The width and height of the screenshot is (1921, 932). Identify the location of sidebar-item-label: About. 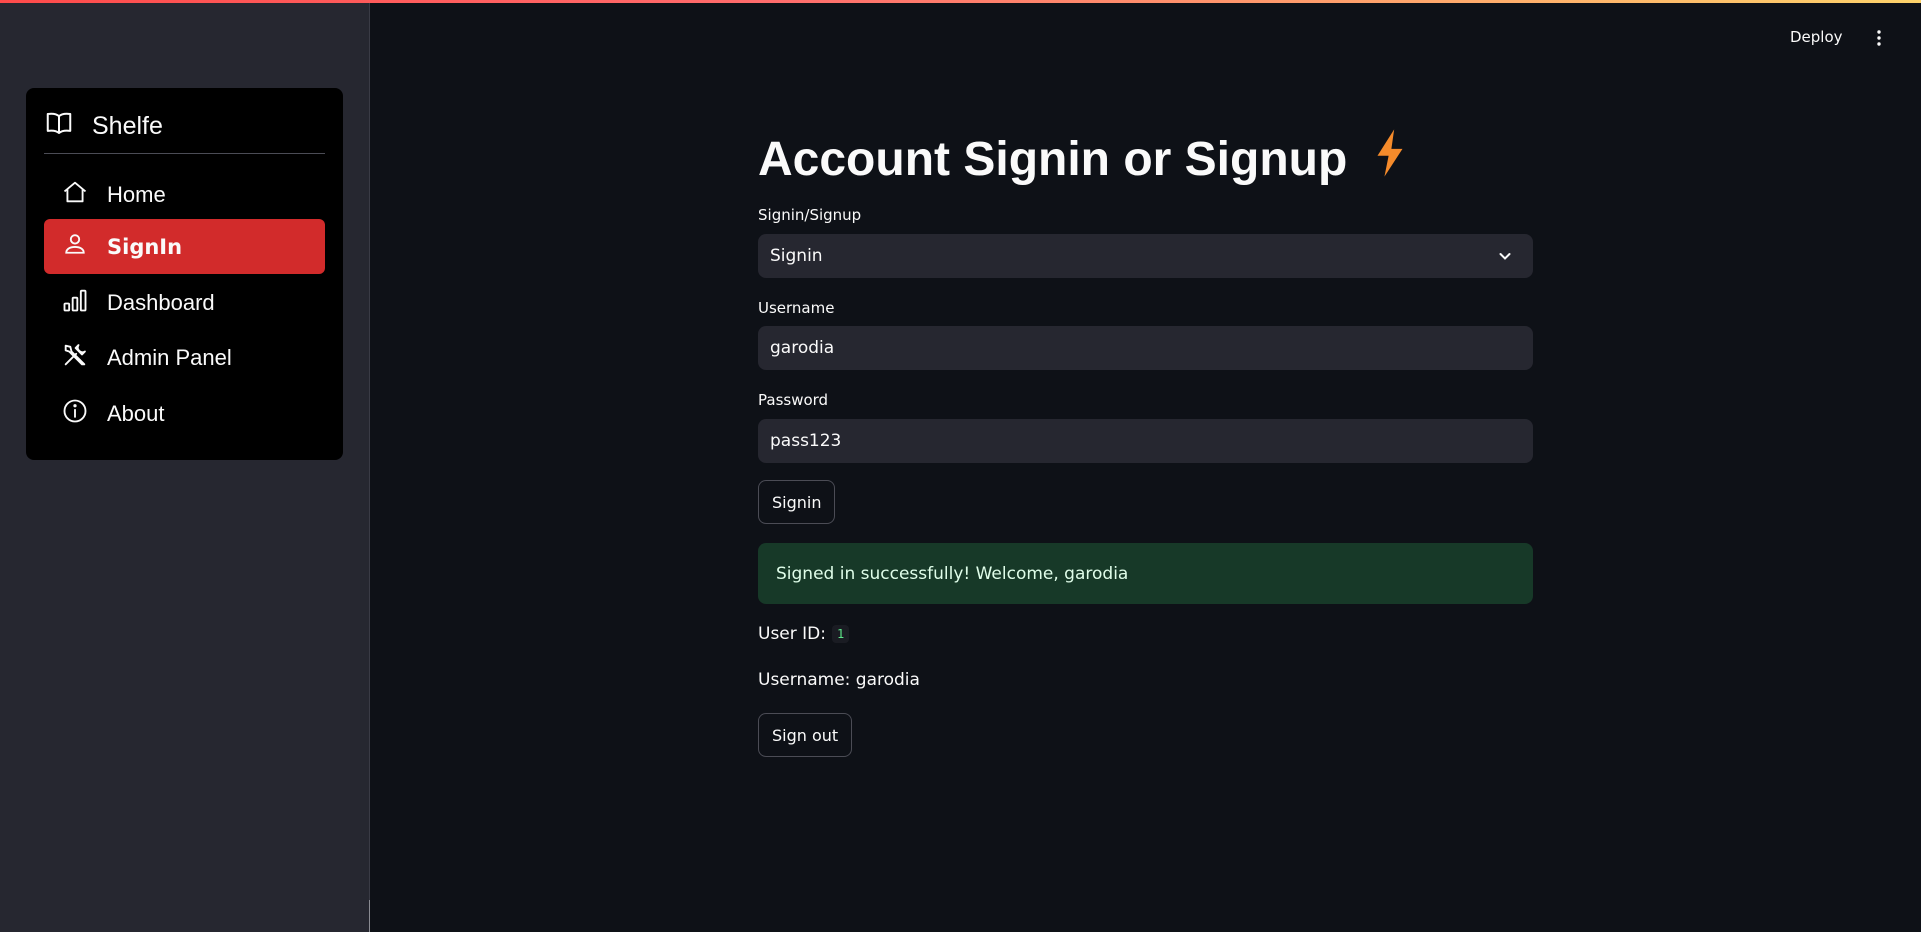
(136, 413).